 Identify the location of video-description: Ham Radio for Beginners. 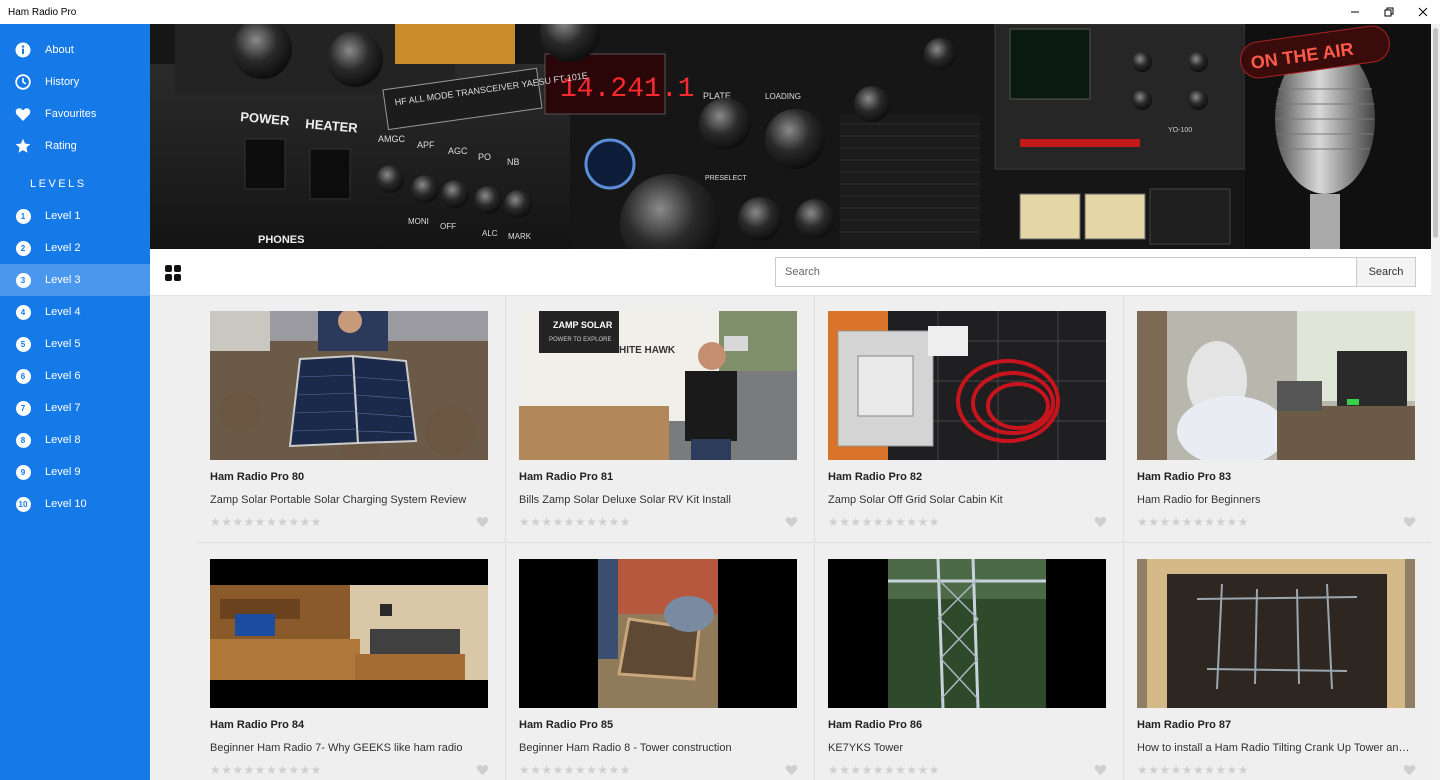
(1199, 500).